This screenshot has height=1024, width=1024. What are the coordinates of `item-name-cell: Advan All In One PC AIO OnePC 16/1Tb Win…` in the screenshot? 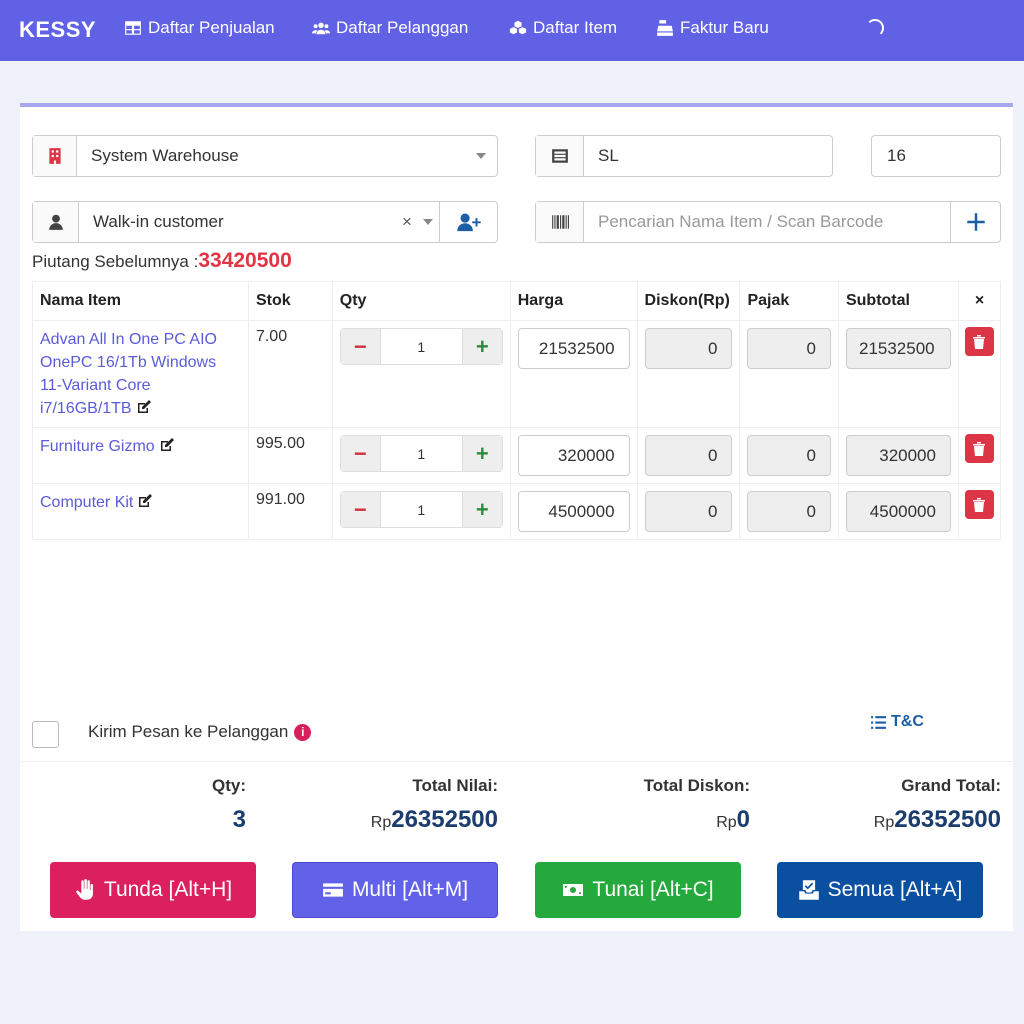 It's located at (140, 374).